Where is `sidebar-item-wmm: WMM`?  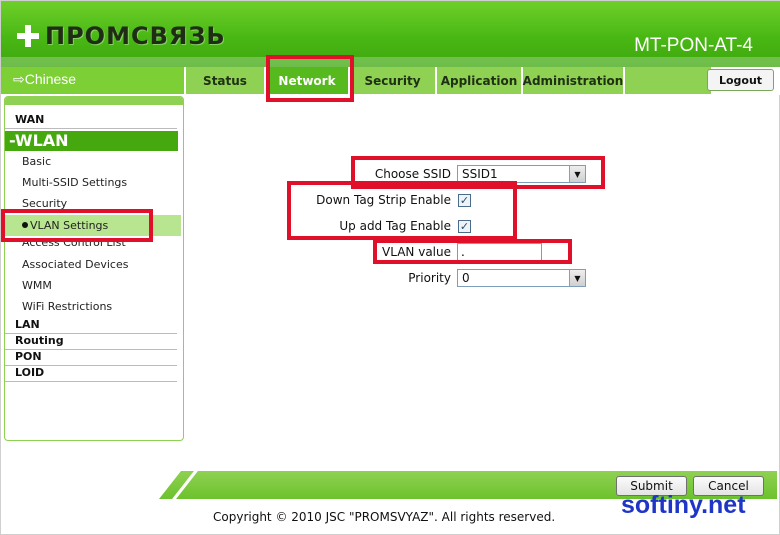
sidebar-item-wmm: WMM is located at coordinates (94, 285).